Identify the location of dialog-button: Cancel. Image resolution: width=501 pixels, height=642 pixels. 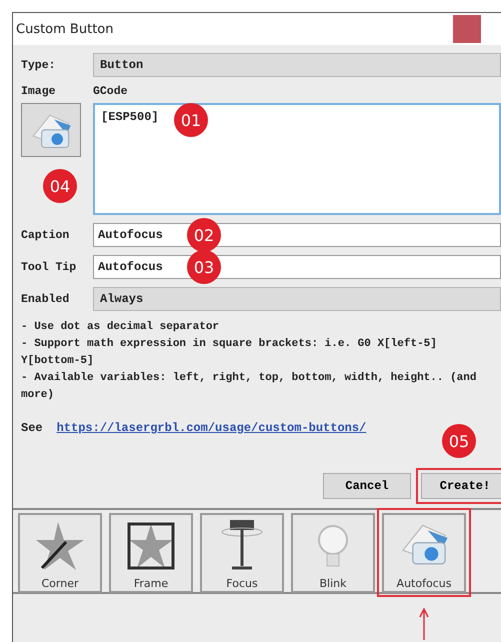
(367, 486).